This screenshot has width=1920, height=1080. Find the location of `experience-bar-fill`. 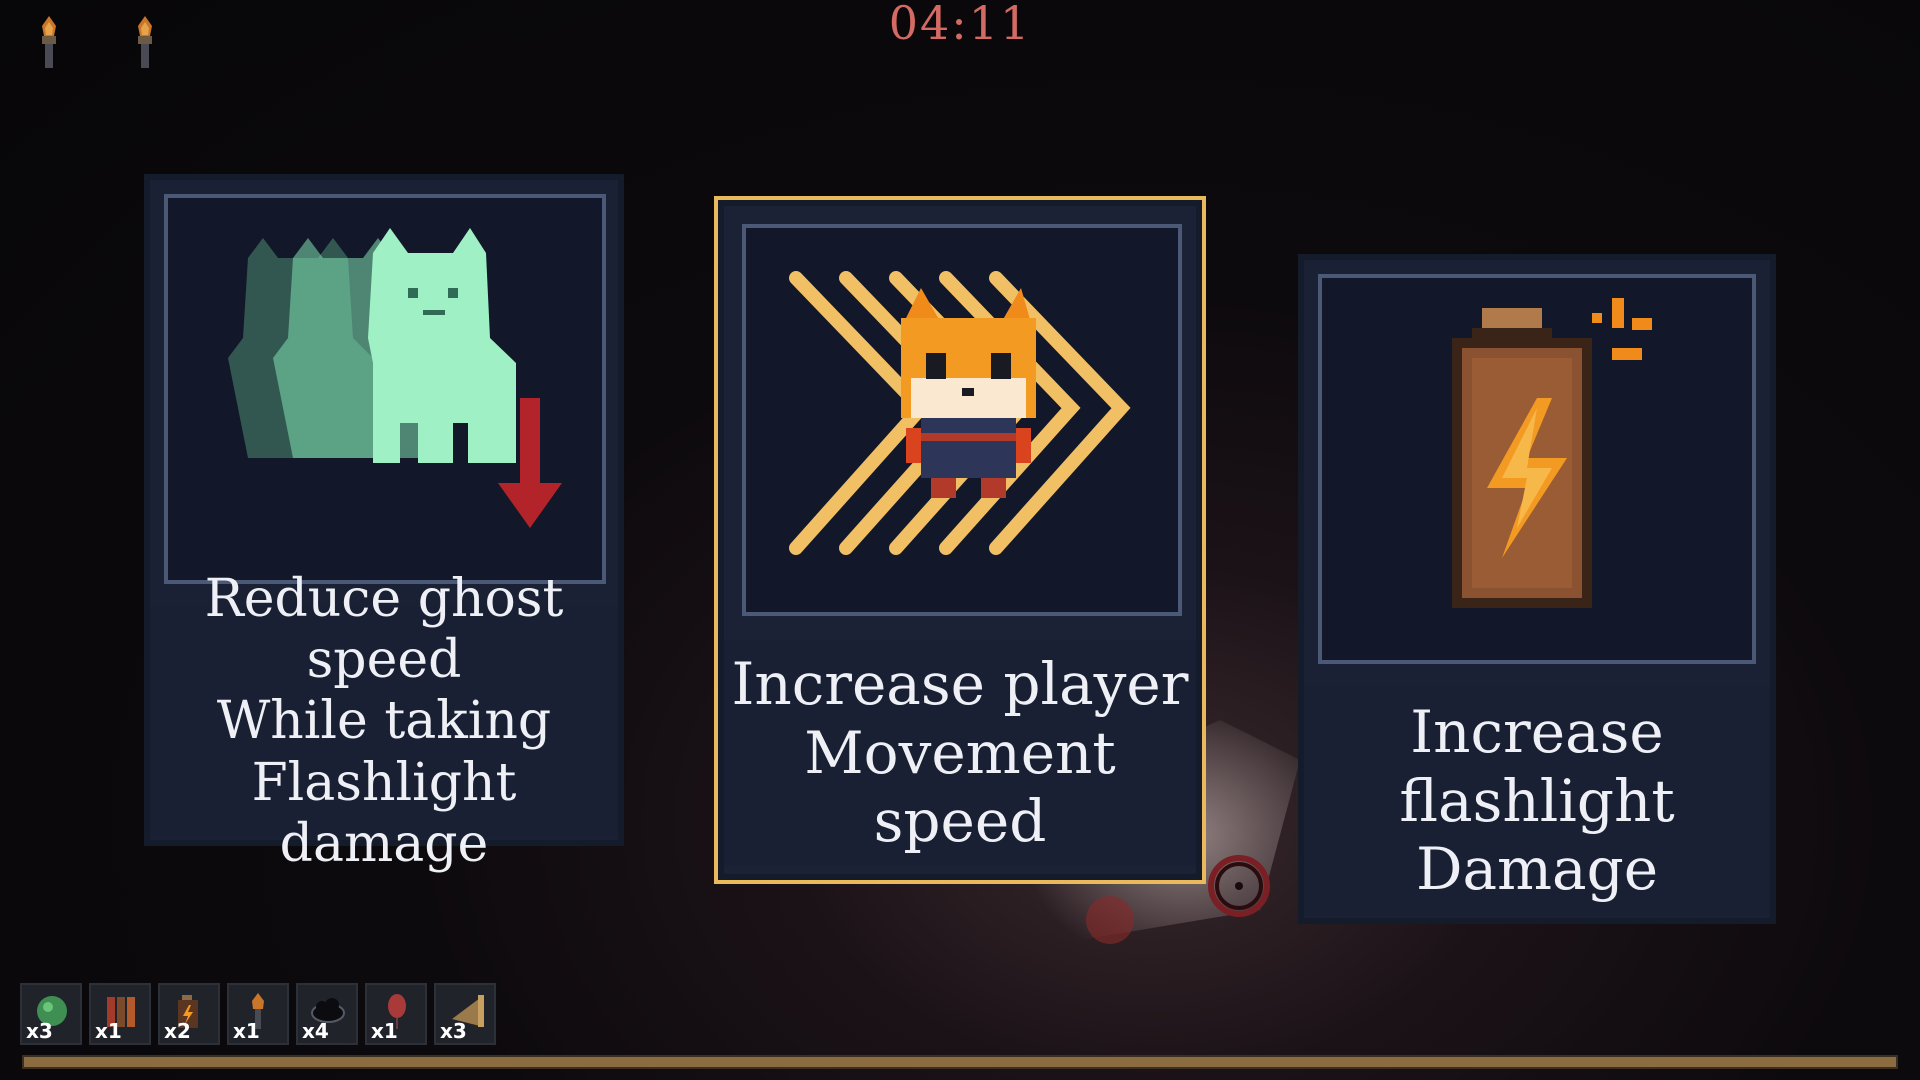

experience-bar-fill is located at coordinates (960, 1062).